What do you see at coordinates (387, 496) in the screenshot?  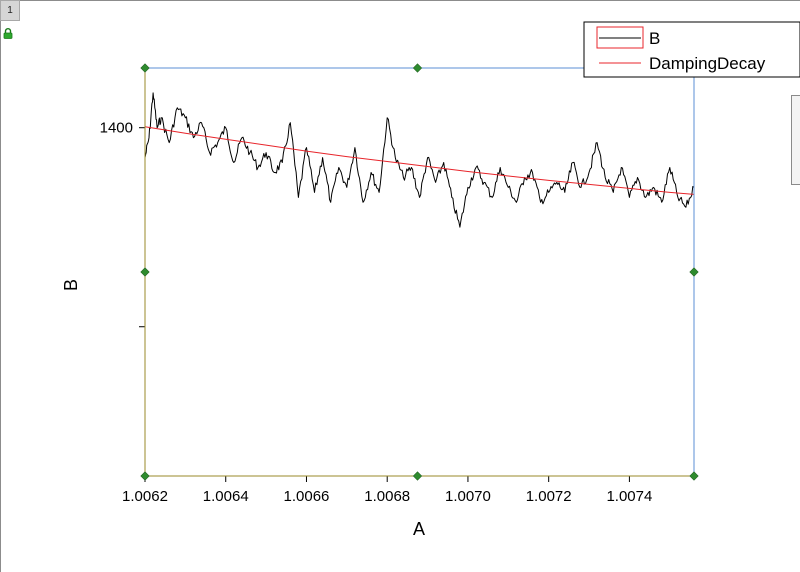 I see `x-tick-label: 1.0068` at bounding box center [387, 496].